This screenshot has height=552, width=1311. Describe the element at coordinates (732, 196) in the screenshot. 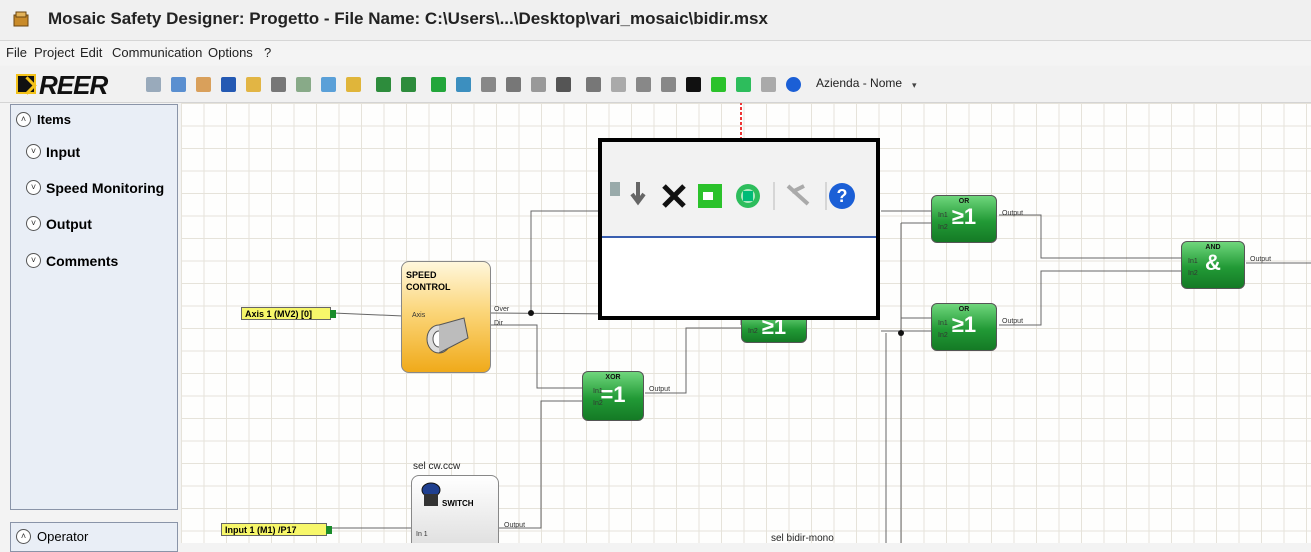

I see `zoomed-toolbar-icons: ?` at that location.